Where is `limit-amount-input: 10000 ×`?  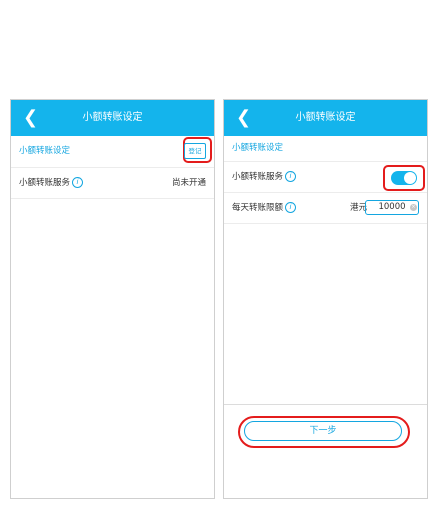 limit-amount-input: 10000 × is located at coordinates (392, 207).